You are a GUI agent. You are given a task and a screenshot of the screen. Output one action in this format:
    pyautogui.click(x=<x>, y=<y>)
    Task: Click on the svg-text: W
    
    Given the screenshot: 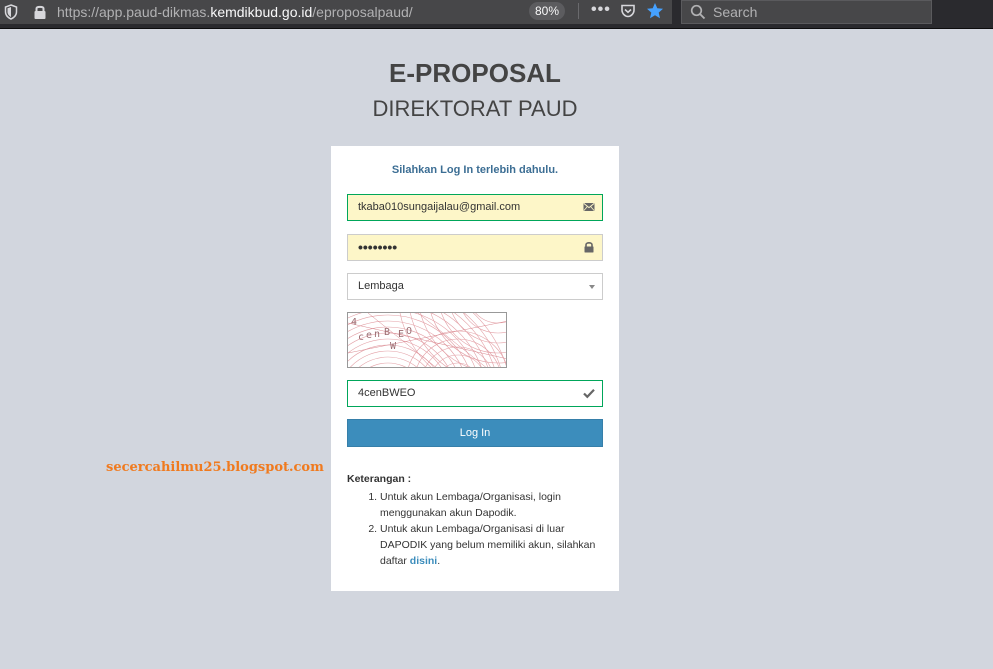 What is the action you would take?
    pyautogui.click(x=393, y=346)
    